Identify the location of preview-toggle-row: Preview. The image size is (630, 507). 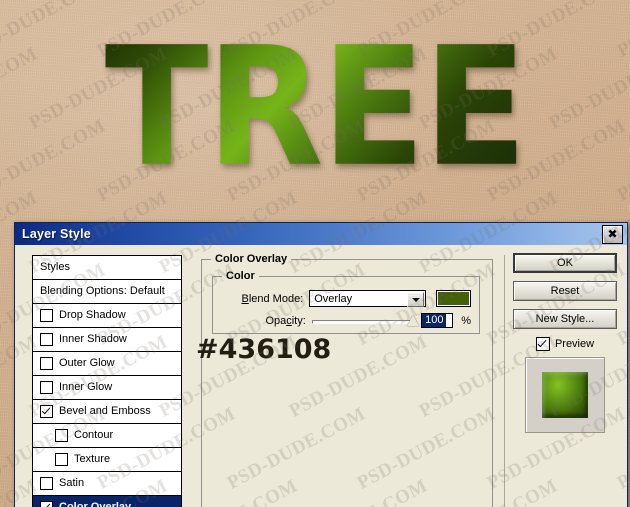
(565, 344).